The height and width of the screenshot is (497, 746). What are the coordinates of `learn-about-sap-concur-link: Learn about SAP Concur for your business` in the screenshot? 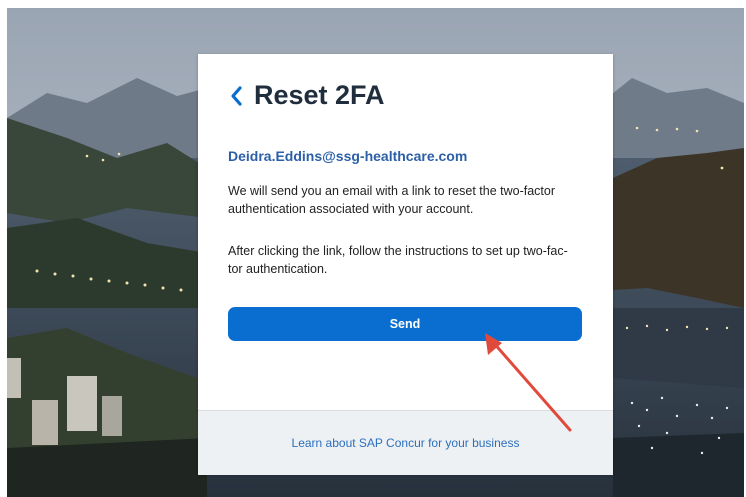 It's located at (406, 443).